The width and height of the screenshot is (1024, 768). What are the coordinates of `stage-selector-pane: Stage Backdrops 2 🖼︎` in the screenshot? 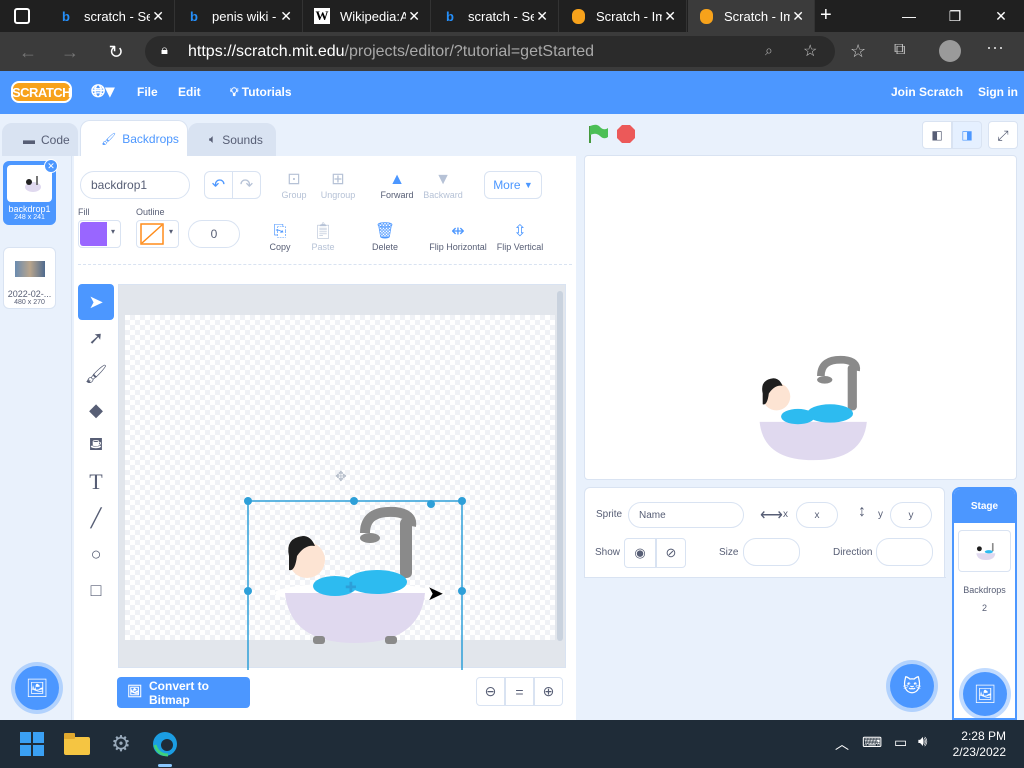 It's located at (984, 603).